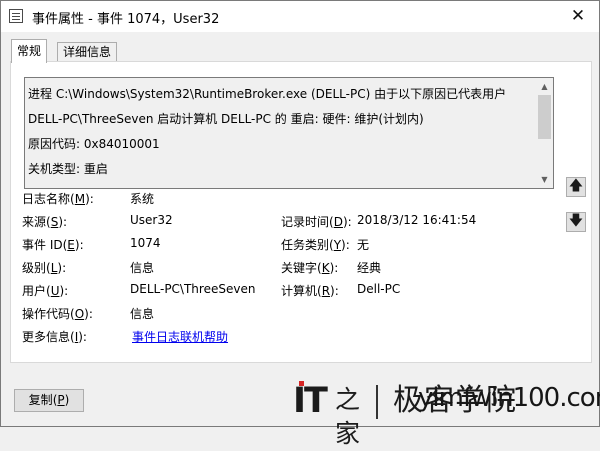  Describe the element at coordinates (578, 16) in the screenshot. I see `close-button: ✕` at that location.